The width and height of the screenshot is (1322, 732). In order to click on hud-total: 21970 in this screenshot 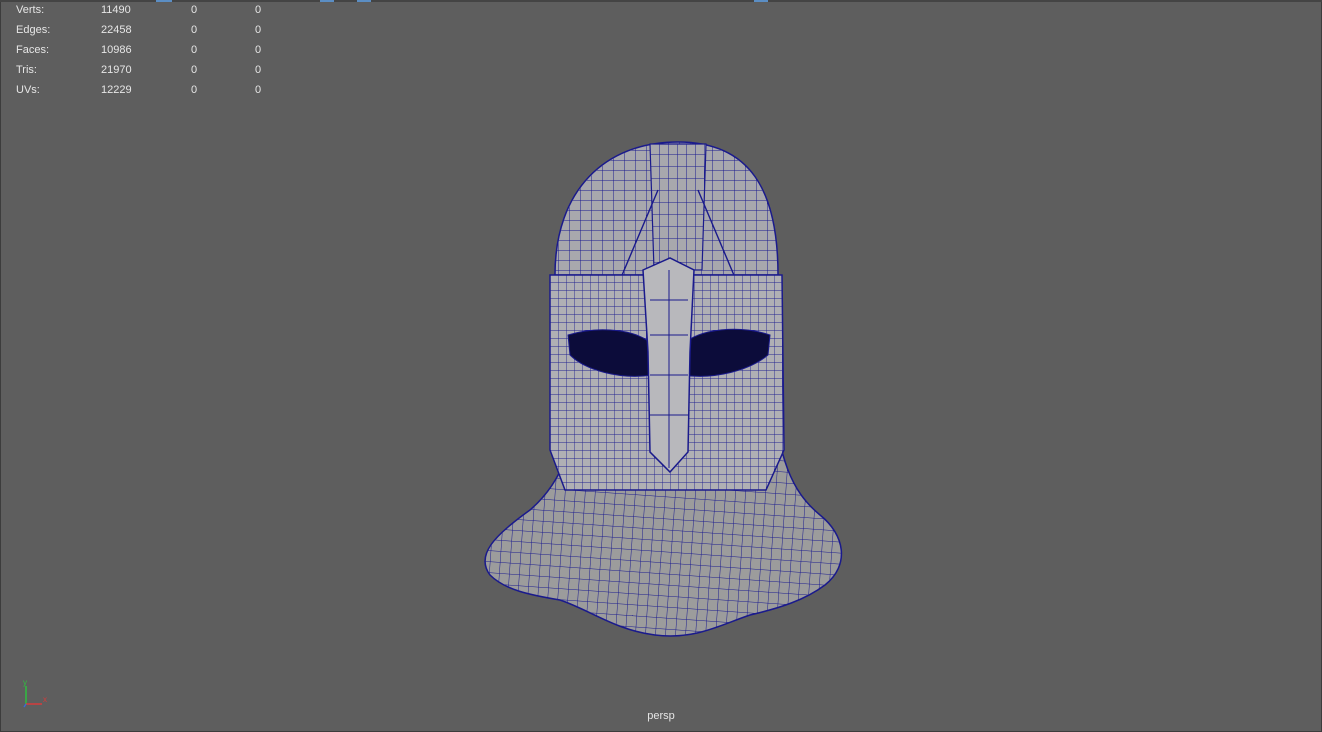, I will do `click(116, 70)`.